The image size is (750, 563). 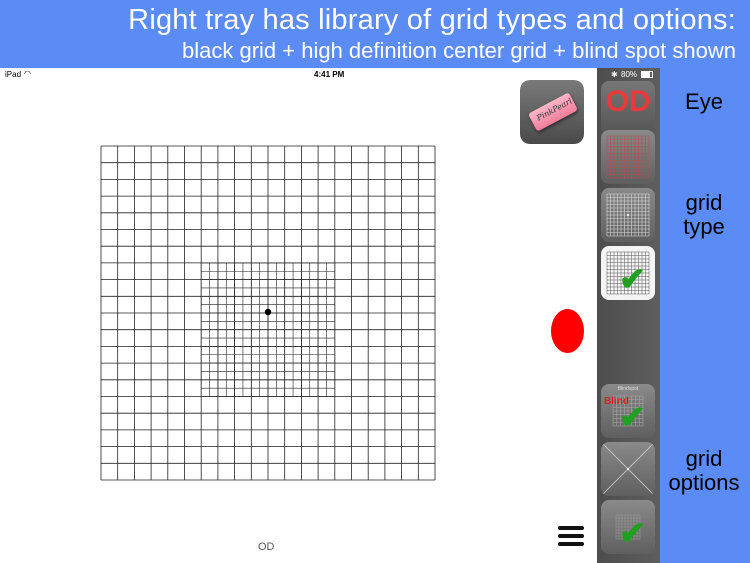 What do you see at coordinates (628, 315) in the screenshot?
I see `right-tray: ✱ 80% OD ✔ Blindspot Blind ✔ ✔` at bounding box center [628, 315].